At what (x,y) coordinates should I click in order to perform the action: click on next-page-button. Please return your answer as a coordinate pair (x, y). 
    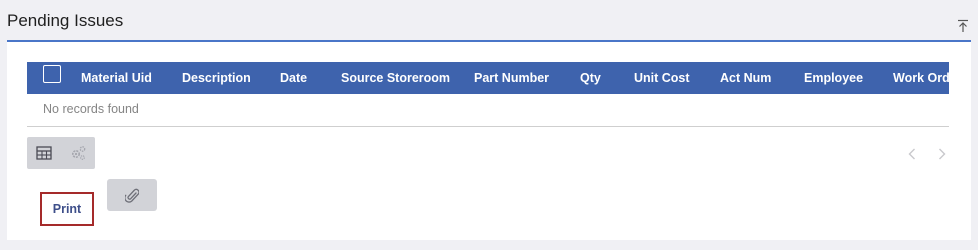
    Looking at the image, I should click on (942, 154).